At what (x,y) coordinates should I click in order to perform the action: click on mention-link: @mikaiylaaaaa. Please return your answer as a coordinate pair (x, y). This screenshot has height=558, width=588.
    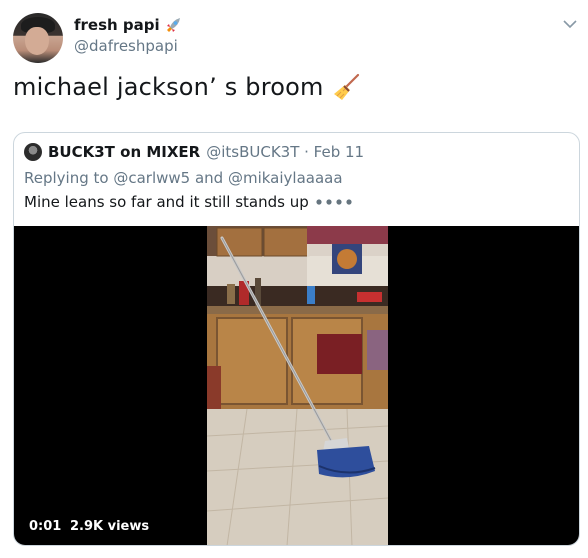
    Looking at the image, I should click on (285, 178).